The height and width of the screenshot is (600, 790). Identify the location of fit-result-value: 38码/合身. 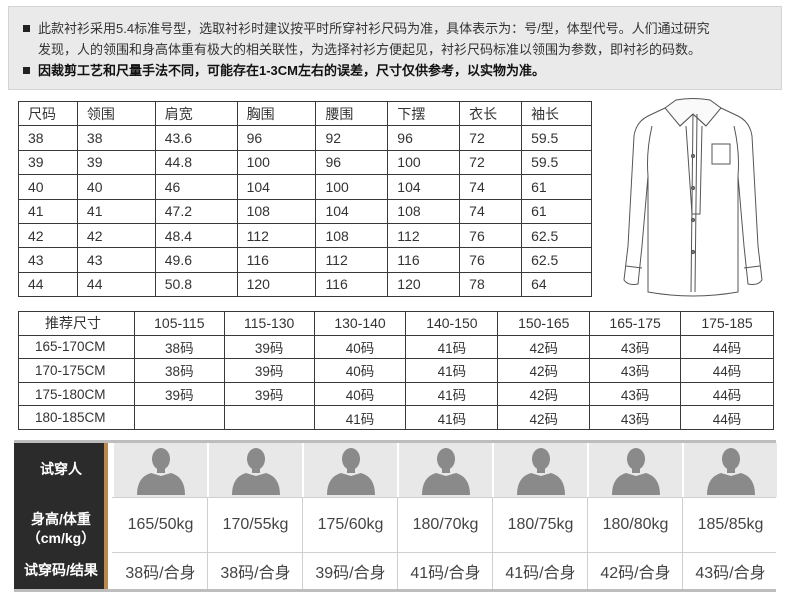
(160, 573).